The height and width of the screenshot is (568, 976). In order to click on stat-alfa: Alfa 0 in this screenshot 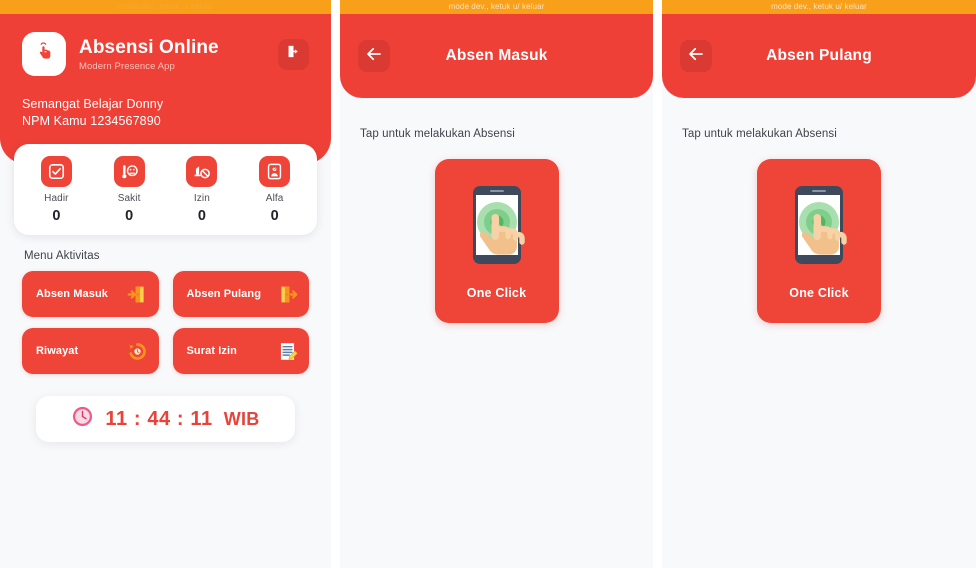, I will do `click(274, 190)`.